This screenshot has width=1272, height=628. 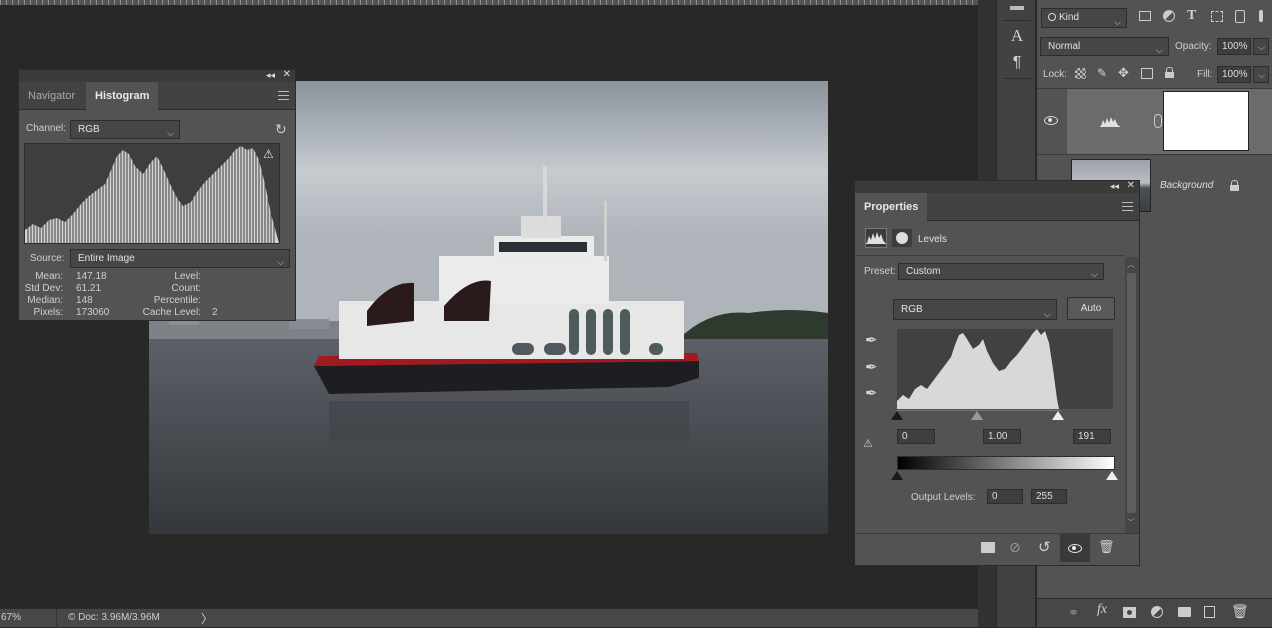 What do you see at coordinates (1169, 72) in the screenshot?
I see `lock-all-icon` at bounding box center [1169, 72].